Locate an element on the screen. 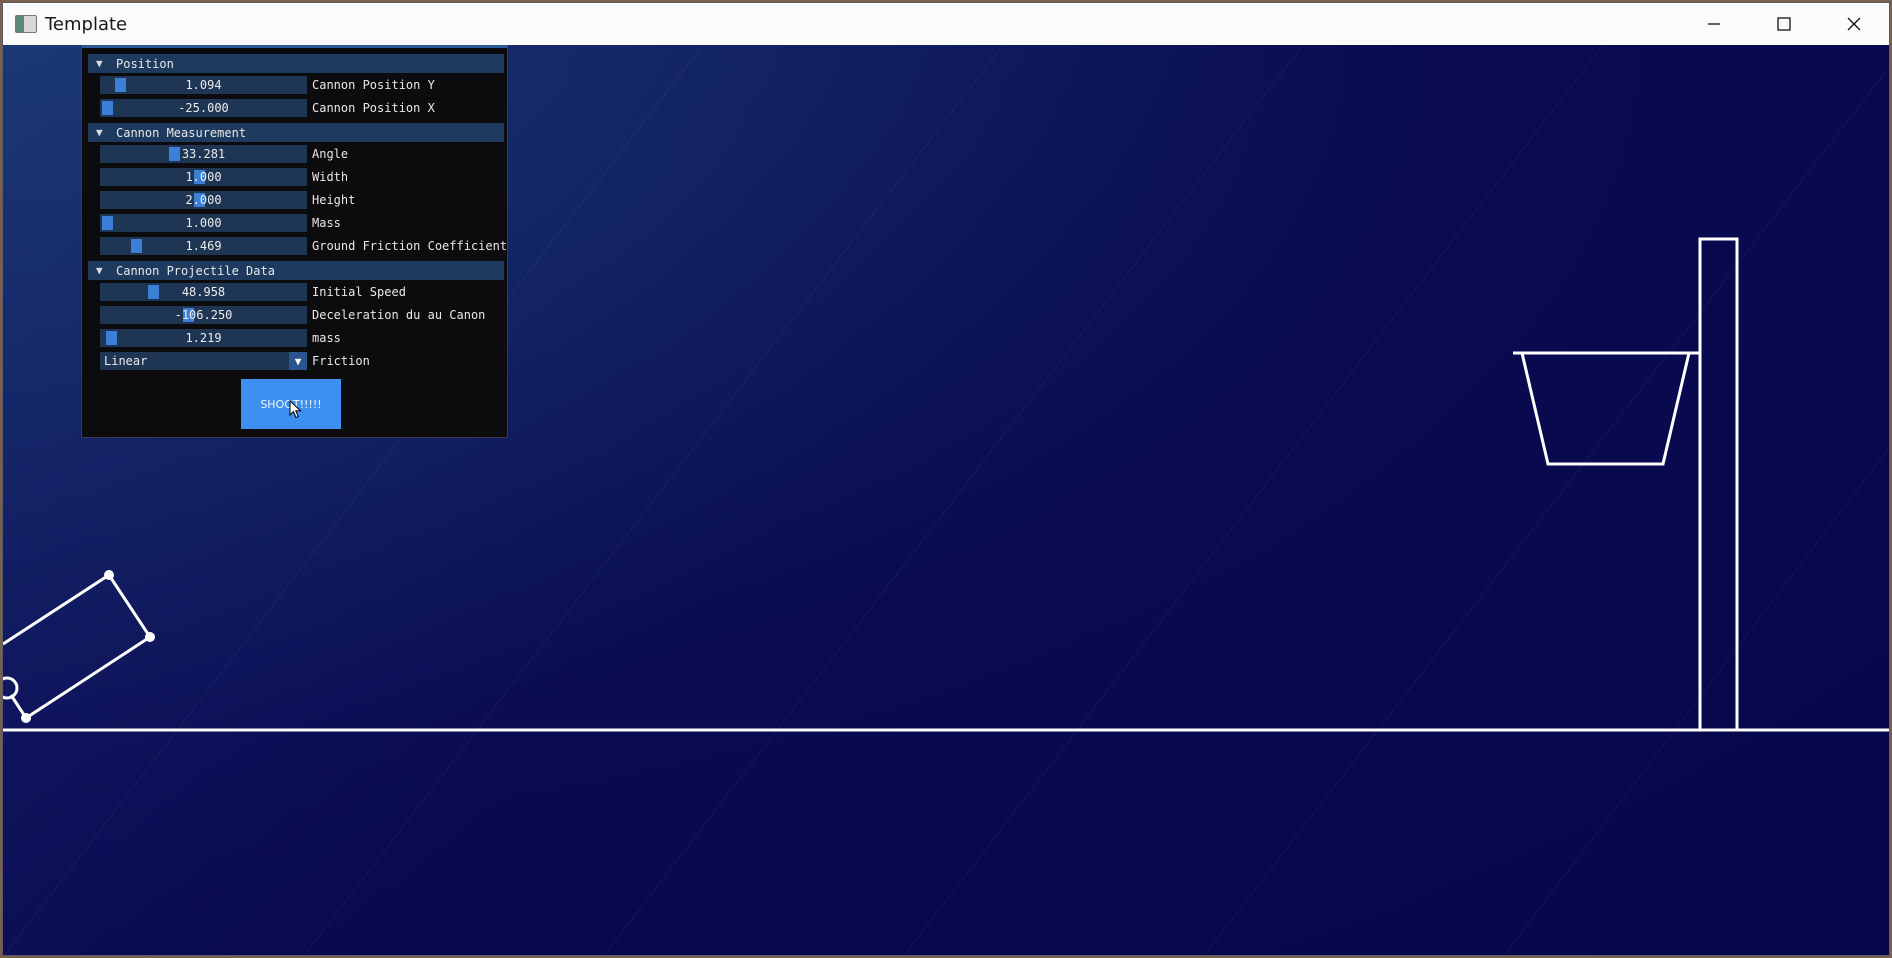 Image resolution: width=1892 pixels, height=958 pixels. field-friction: Linear ▼ Friction is located at coordinates (302, 360).